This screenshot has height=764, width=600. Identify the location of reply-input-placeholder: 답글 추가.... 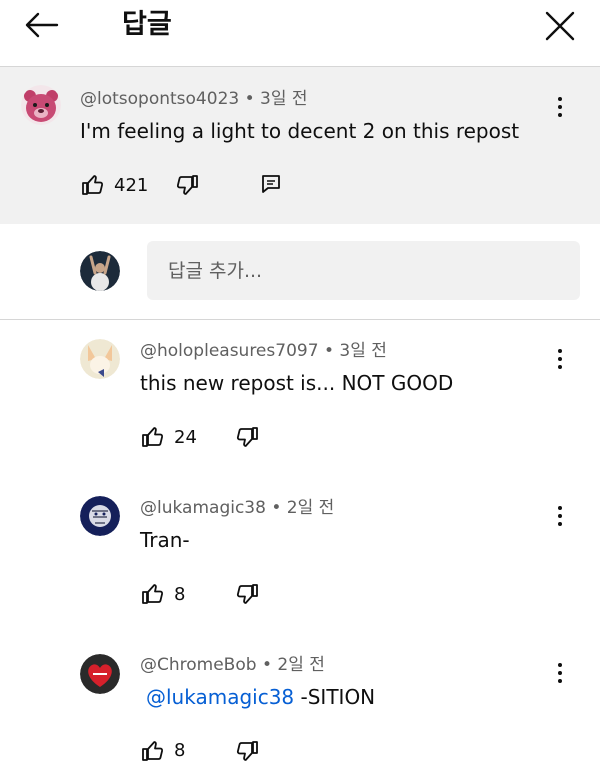
(215, 271).